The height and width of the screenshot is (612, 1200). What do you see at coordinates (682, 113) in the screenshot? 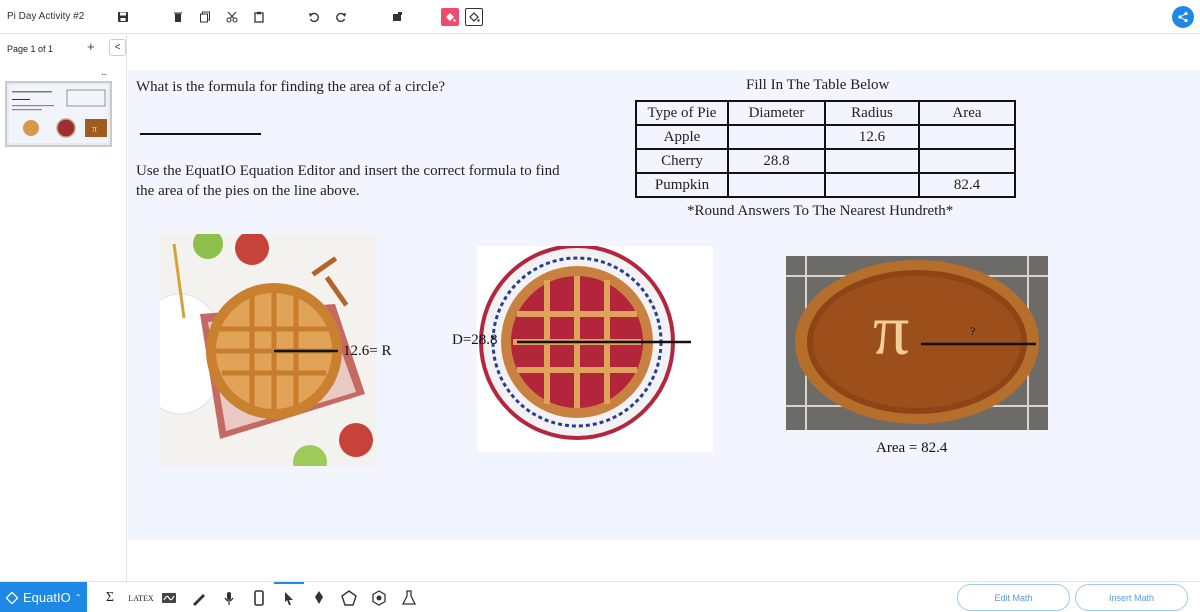
I see `table-header: Type of Pie` at bounding box center [682, 113].